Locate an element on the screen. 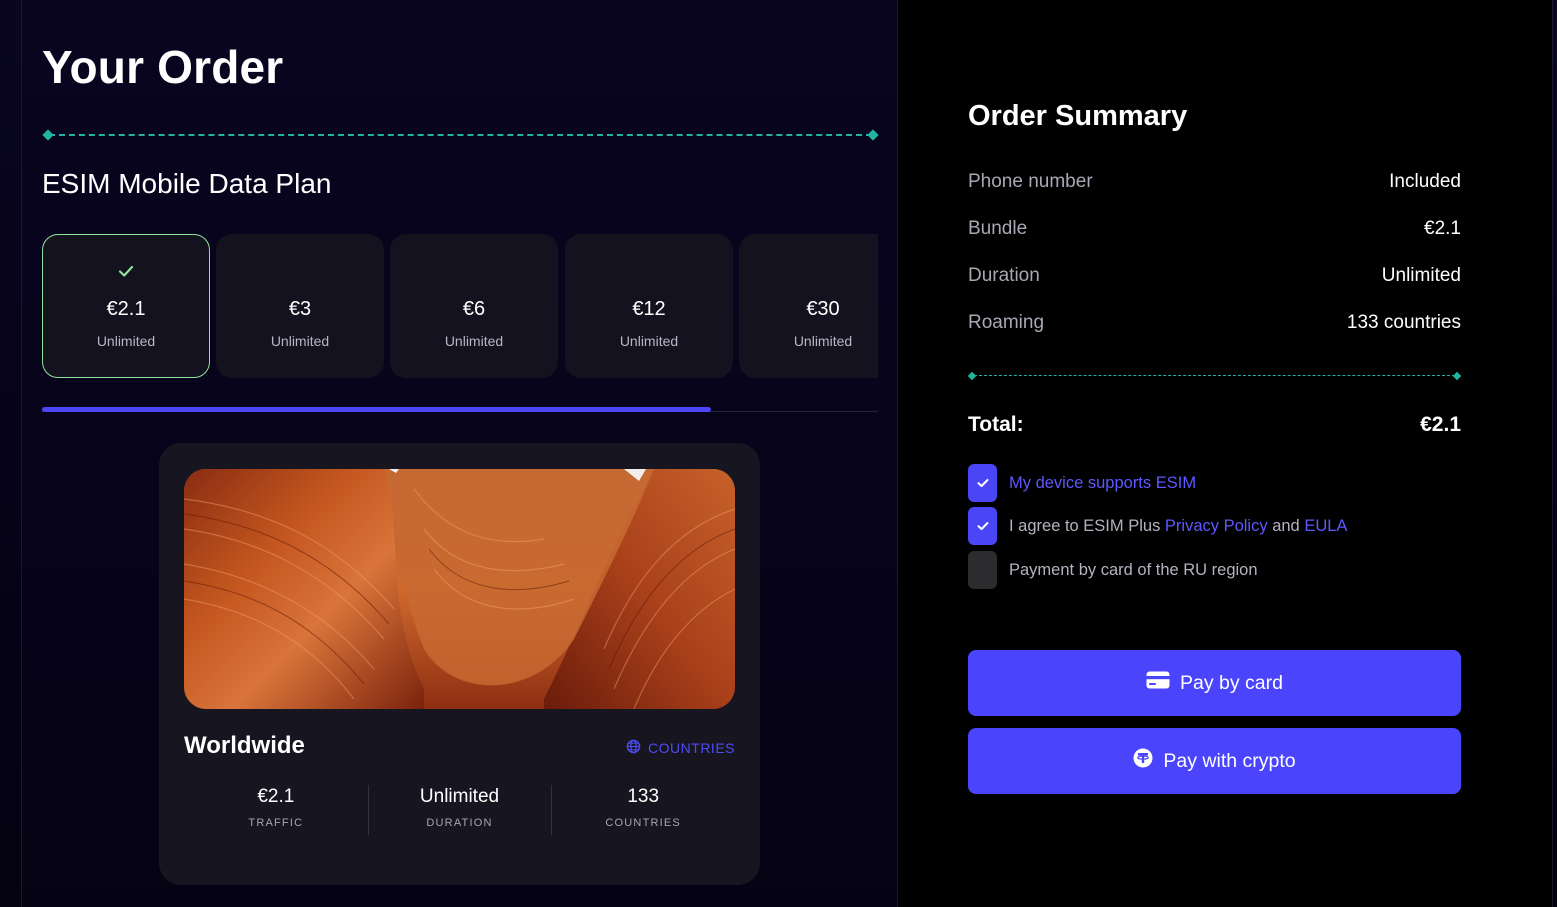 The image size is (1557, 907). pay-with-crypto-label: Pay with crypto is located at coordinates (1229, 760).